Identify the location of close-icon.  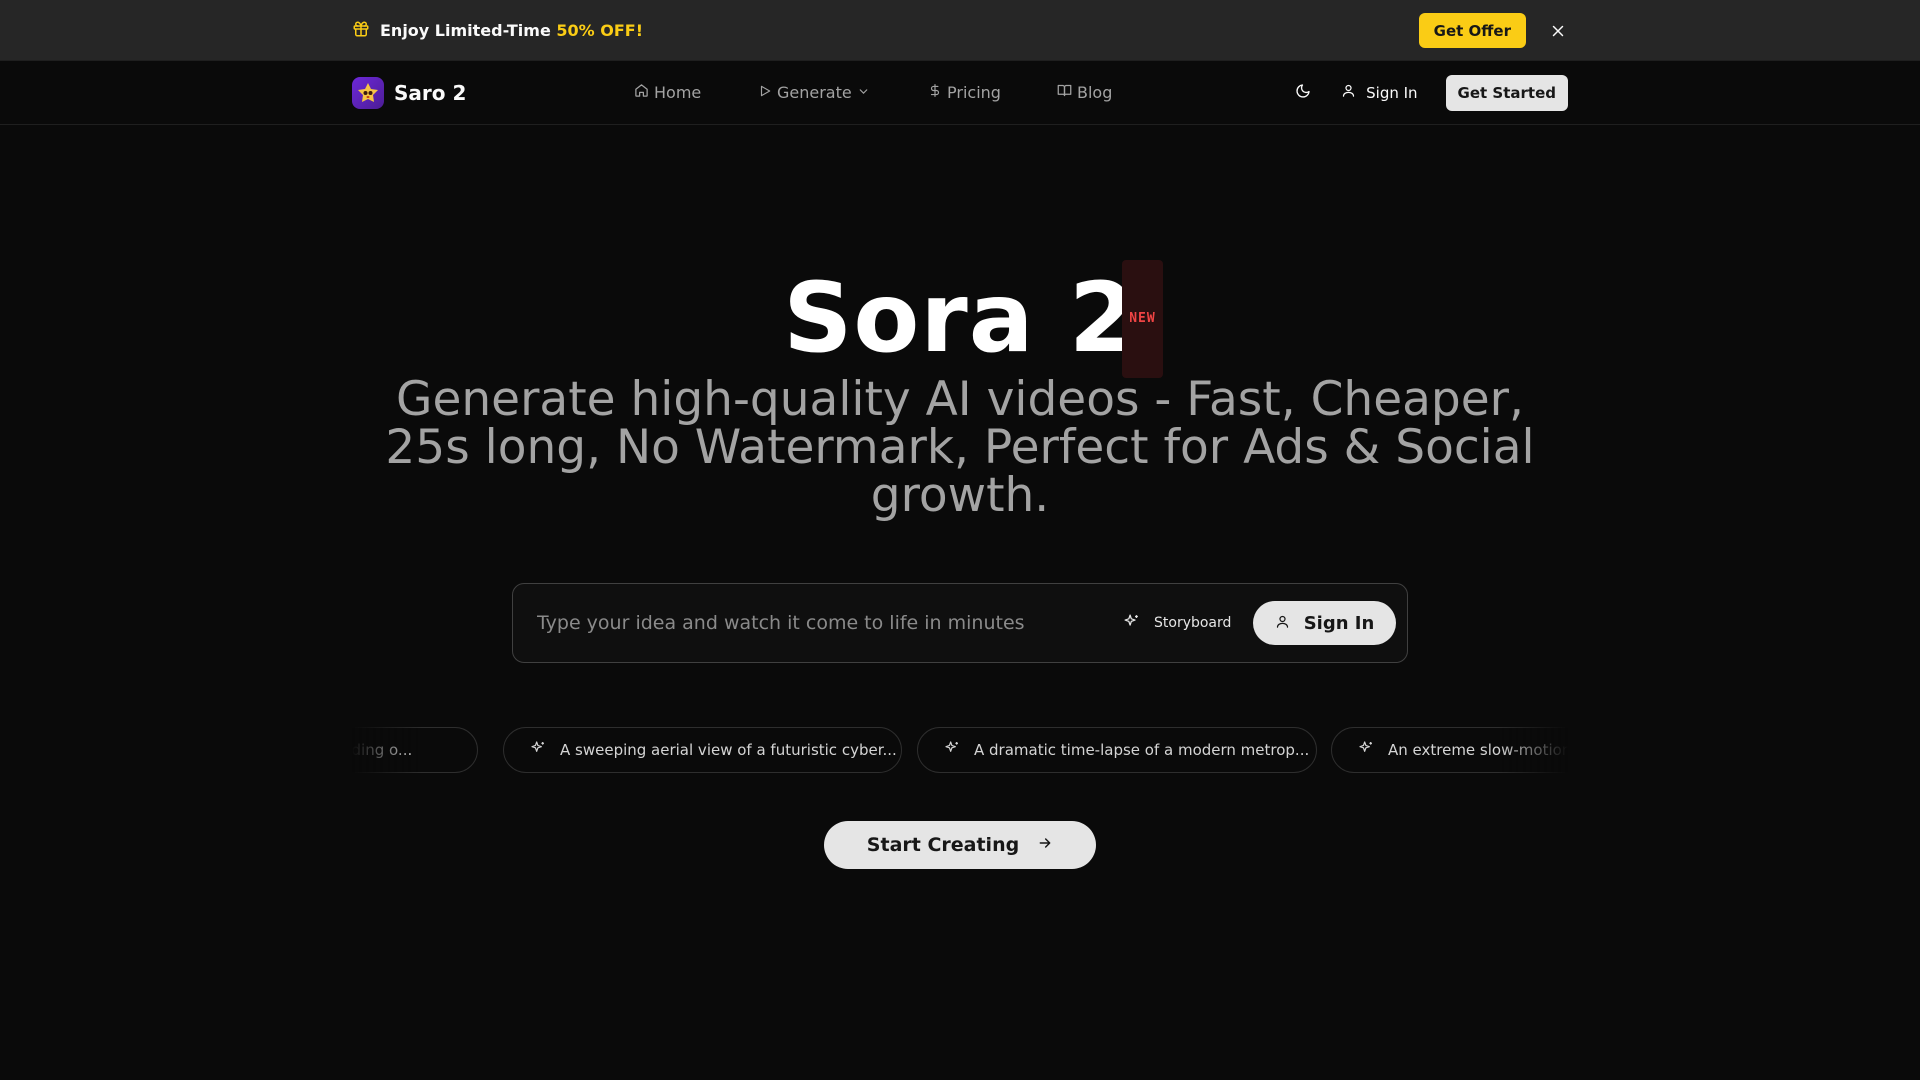
(1558, 31).